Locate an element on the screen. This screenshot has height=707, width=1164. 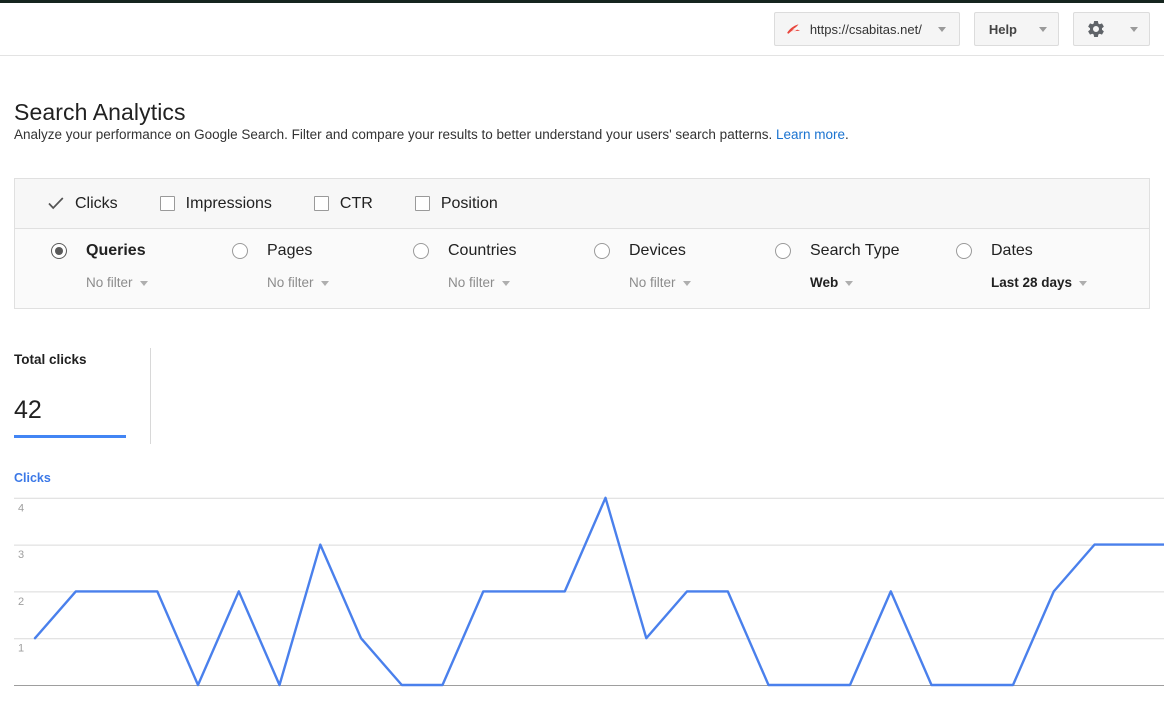
dimension-header: Queries is located at coordinates (141, 251).